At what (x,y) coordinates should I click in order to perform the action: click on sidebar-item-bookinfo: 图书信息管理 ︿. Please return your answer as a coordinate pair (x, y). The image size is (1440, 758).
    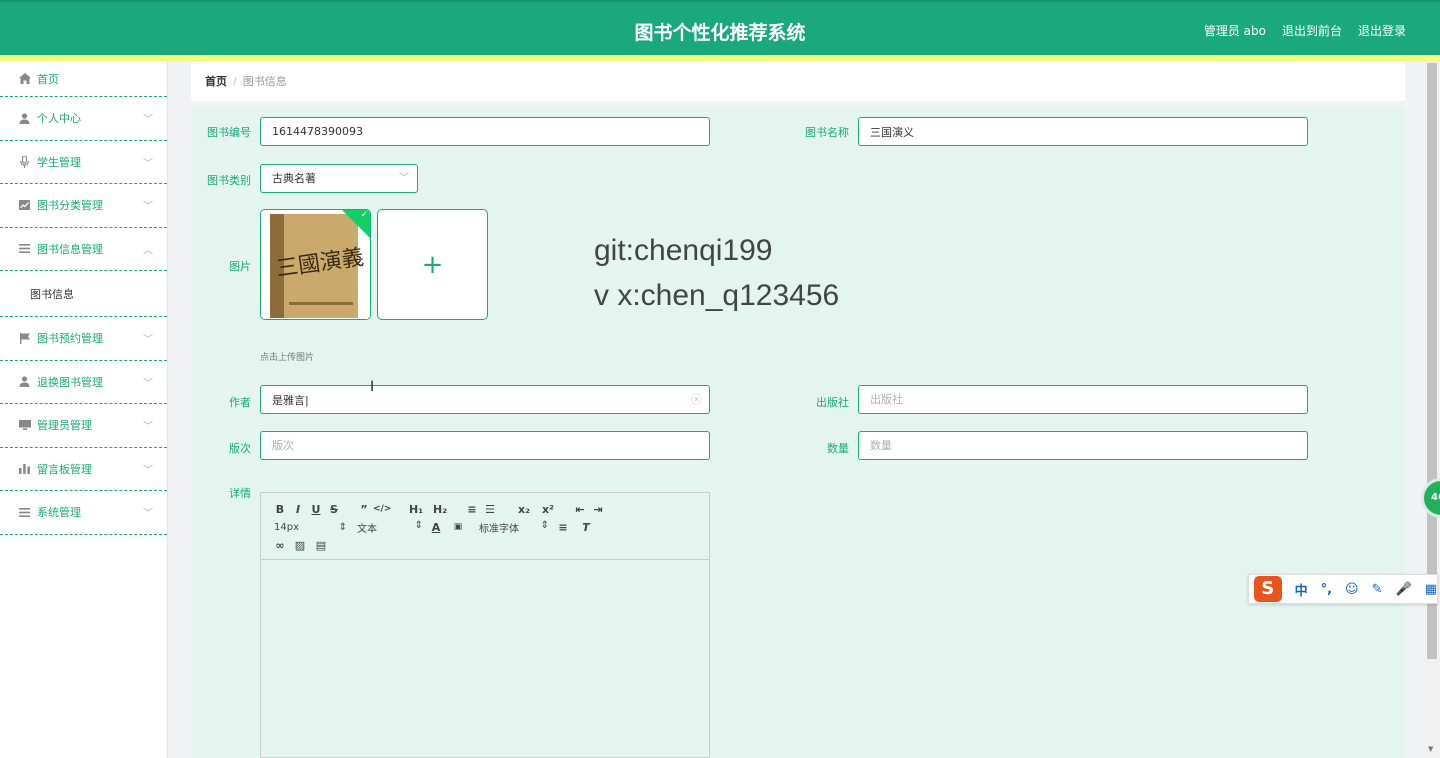
    Looking at the image, I should click on (83, 249).